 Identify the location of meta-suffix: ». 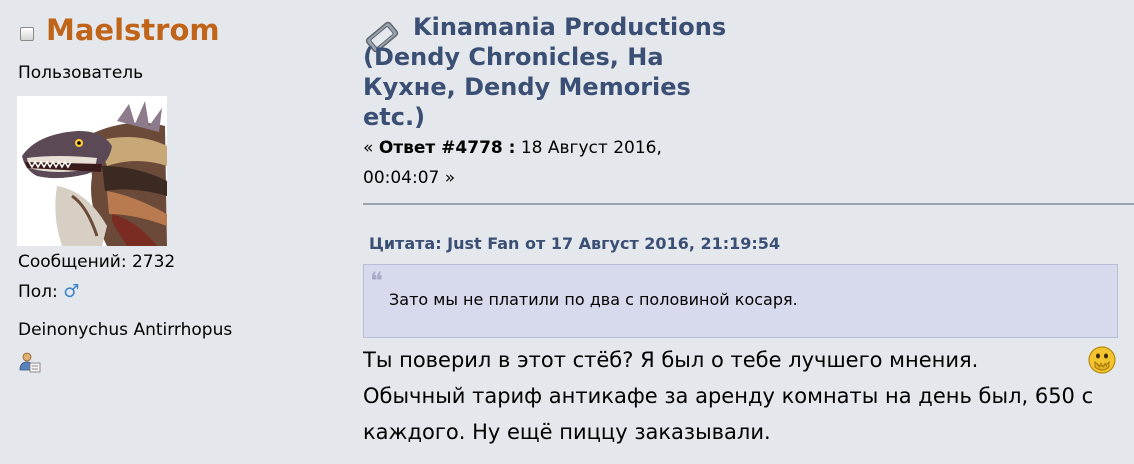
(450, 178).